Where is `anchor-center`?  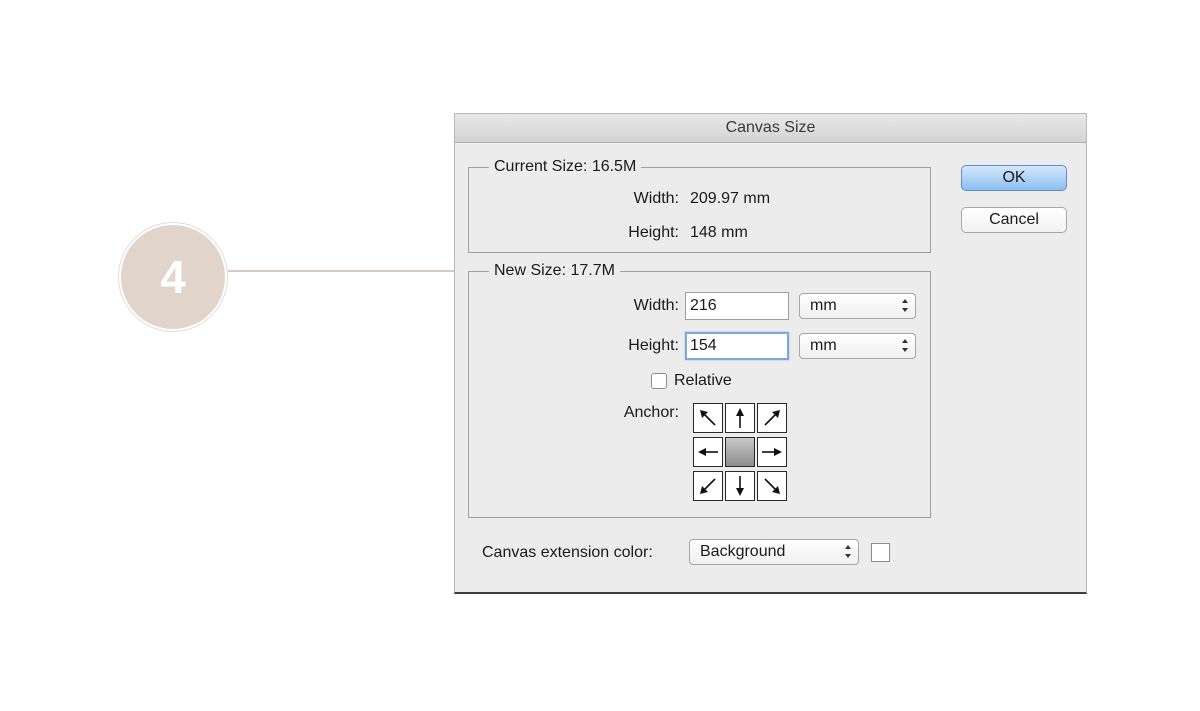 anchor-center is located at coordinates (740, 452).